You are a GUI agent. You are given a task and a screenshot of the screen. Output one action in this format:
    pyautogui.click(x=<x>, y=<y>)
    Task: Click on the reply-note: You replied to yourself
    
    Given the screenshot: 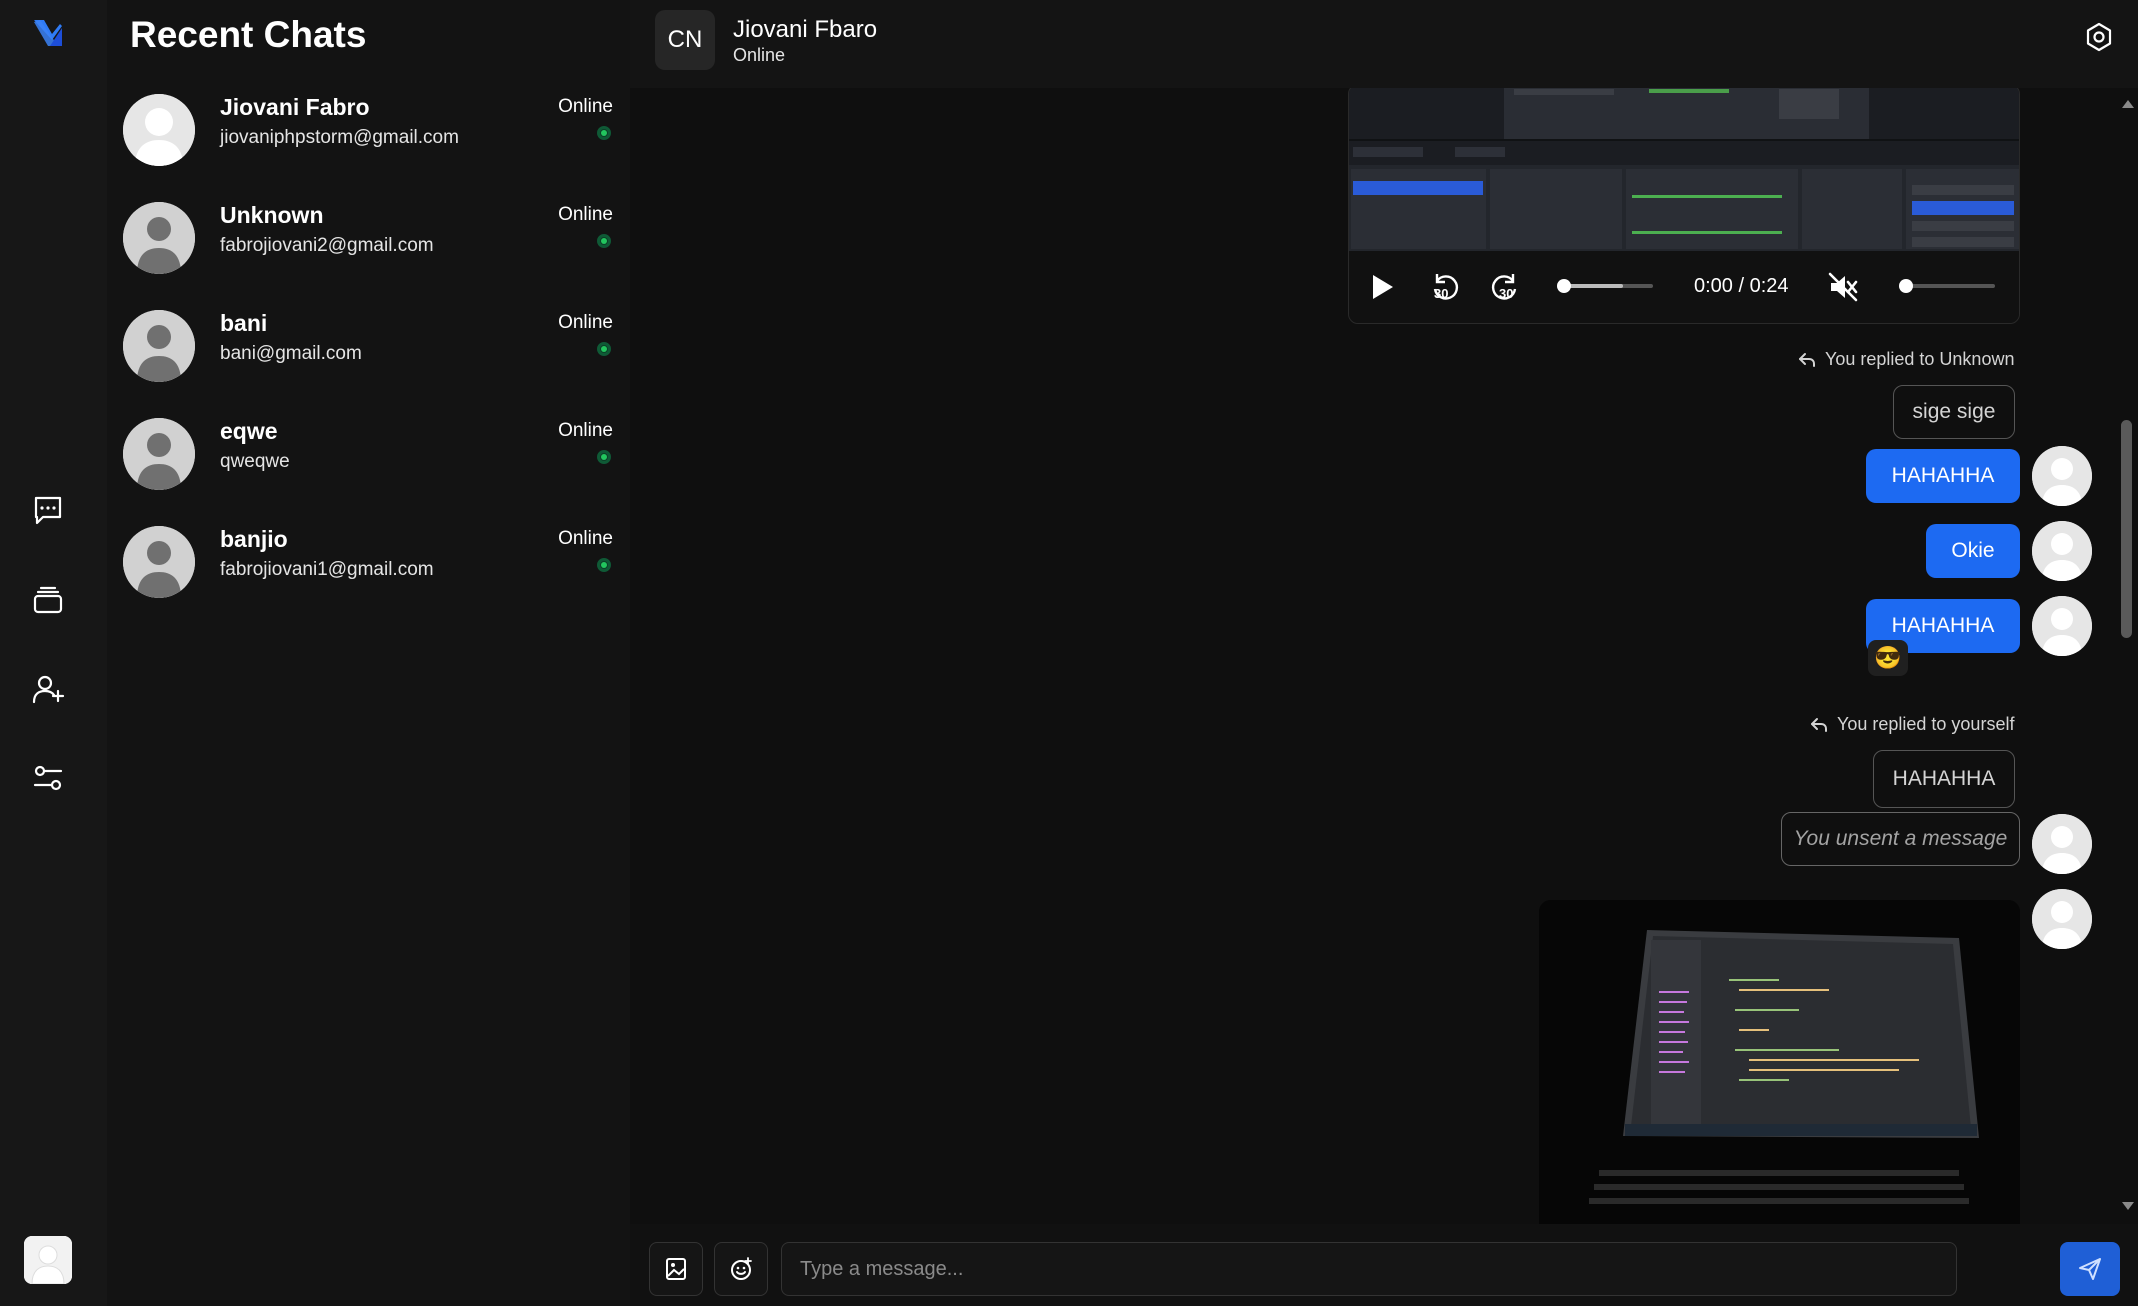 What is the action you would take?
    pyautogui.click(x=1911, y=724)
    